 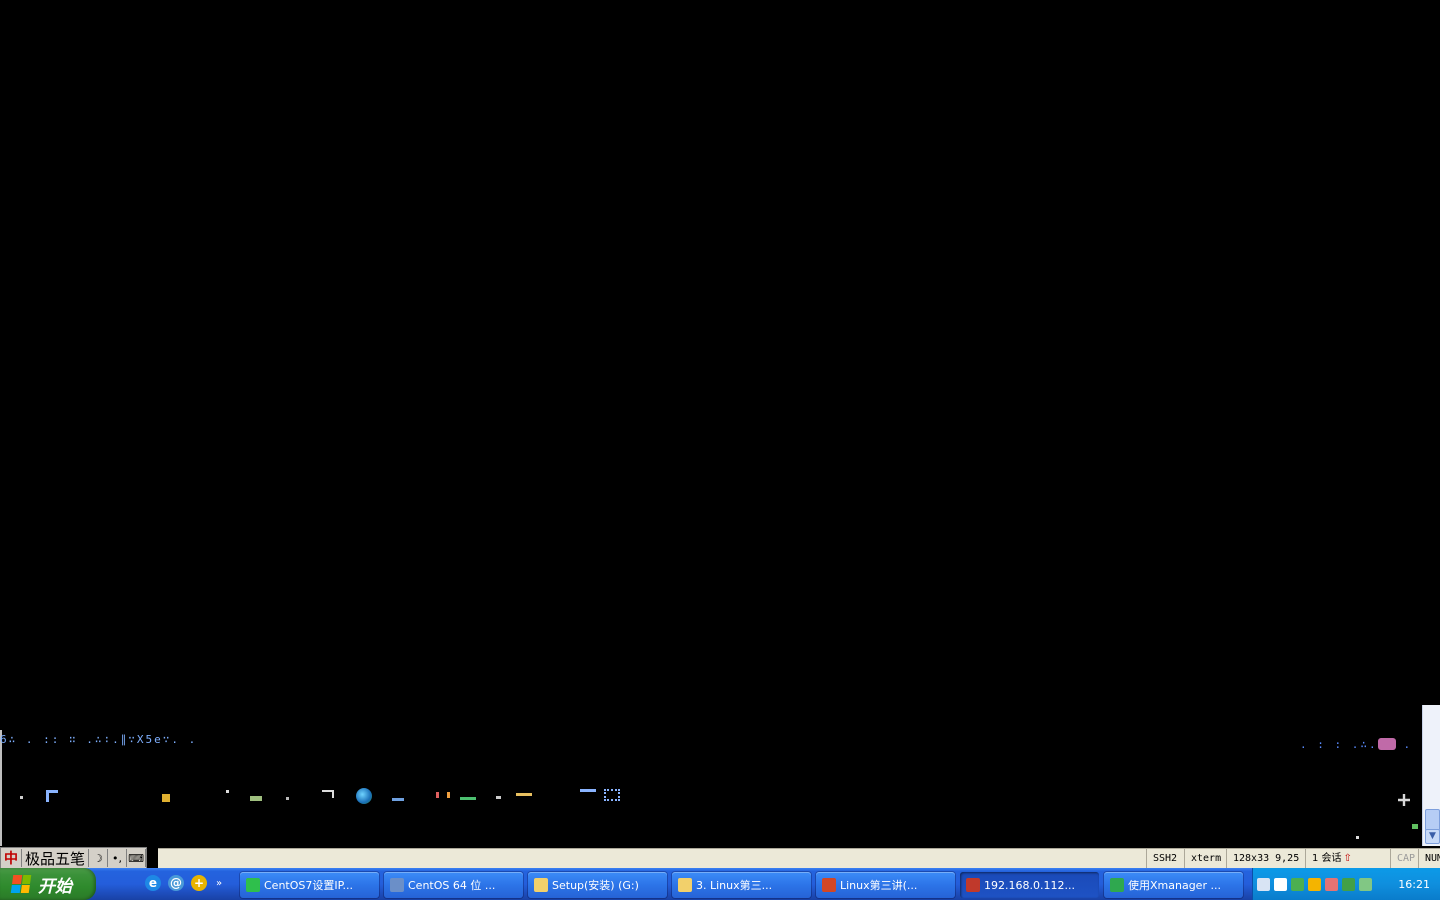 I want to click on plus-icon: +, so click(x=199, y=883).